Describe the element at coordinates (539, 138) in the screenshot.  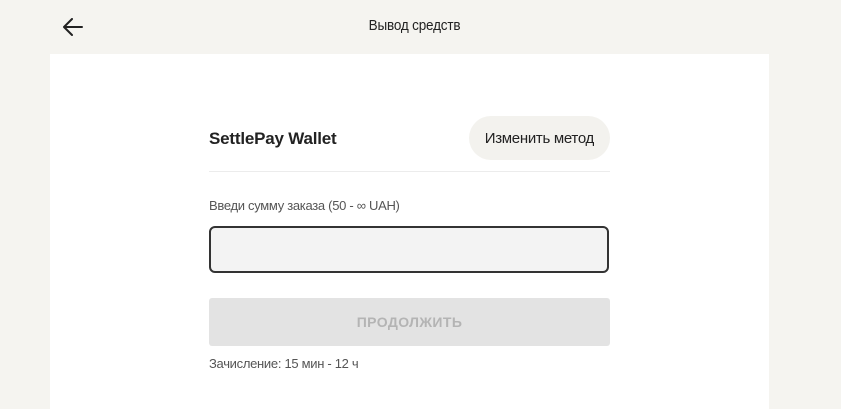
I see `change-method-button: Изменить метод` at that location.